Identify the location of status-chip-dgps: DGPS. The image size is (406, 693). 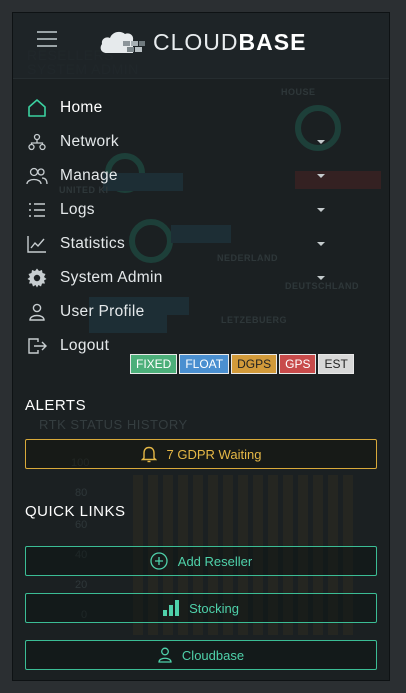
(254, 364).